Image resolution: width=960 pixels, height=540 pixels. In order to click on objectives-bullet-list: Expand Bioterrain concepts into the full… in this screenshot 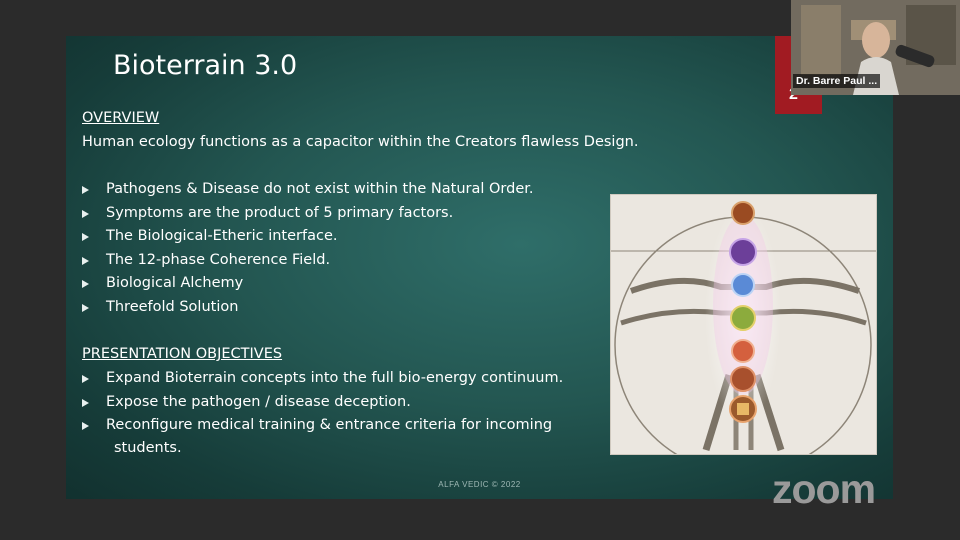, I will do `click(334, 413)`.